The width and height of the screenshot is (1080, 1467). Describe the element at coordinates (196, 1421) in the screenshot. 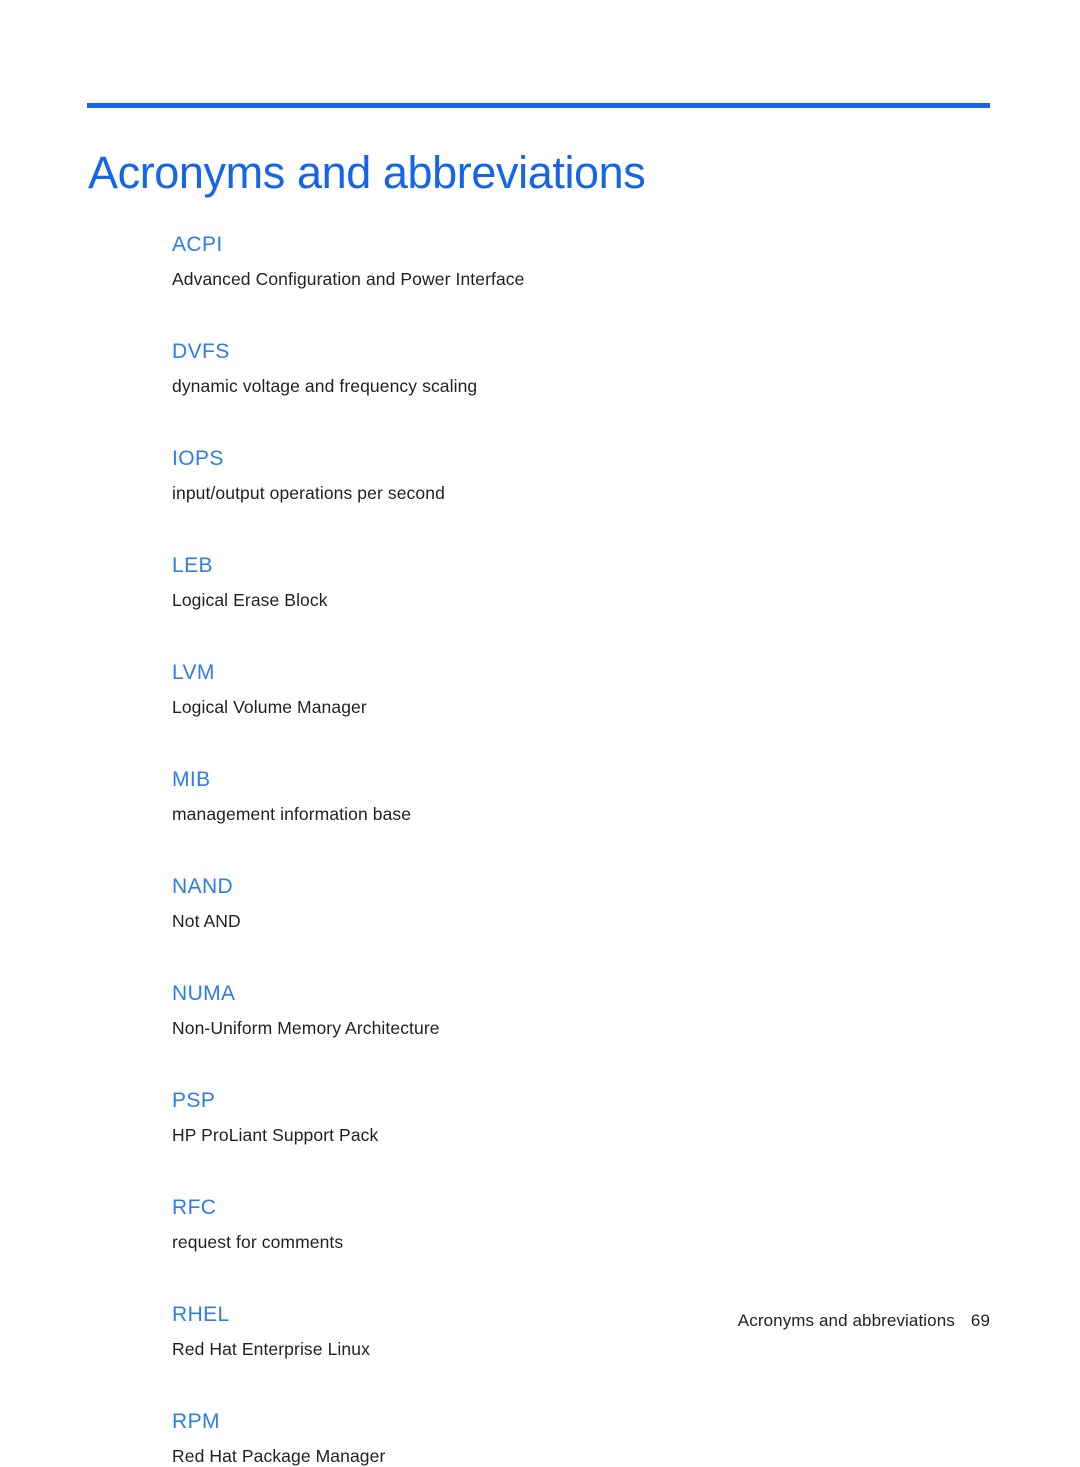

I see `glossary-term: RPM` at that location.